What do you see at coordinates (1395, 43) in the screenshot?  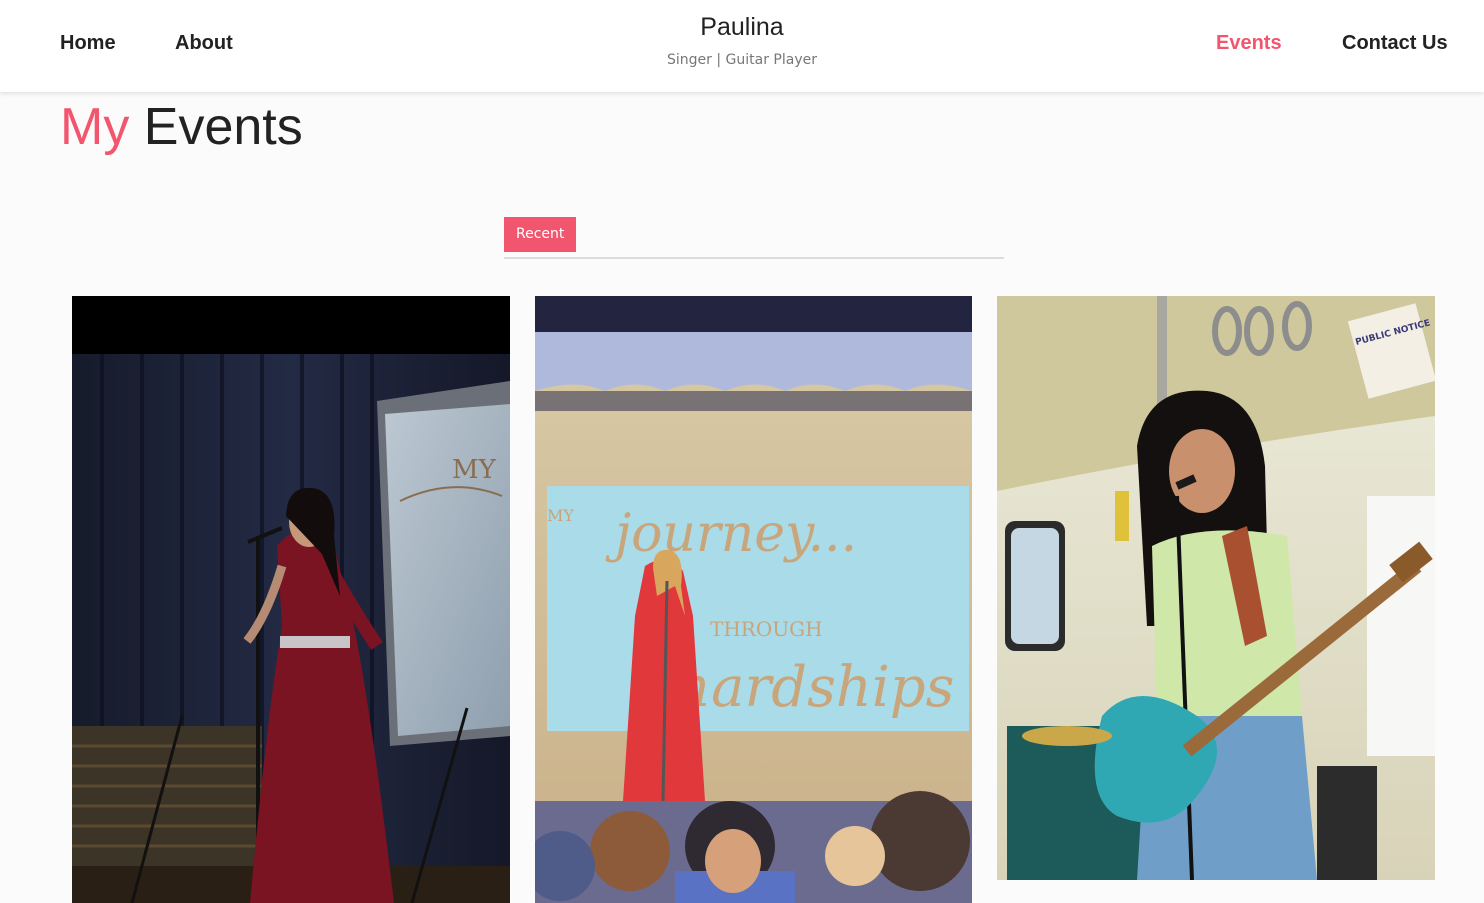 I see `nav-contact-link: Contact Us` at bounding box center [1395, 43].